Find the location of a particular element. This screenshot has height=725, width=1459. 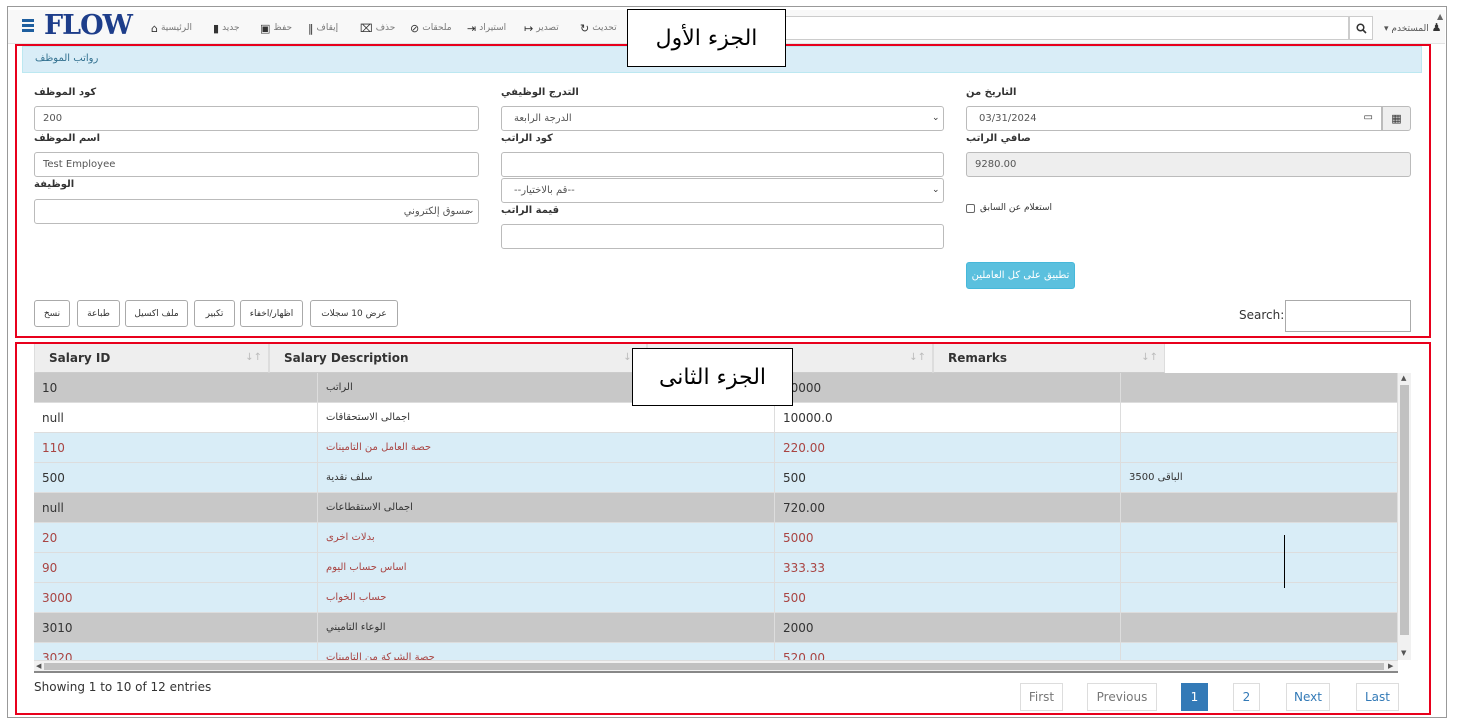

import-icon: ⇥ is located at coordinates (472, 28).